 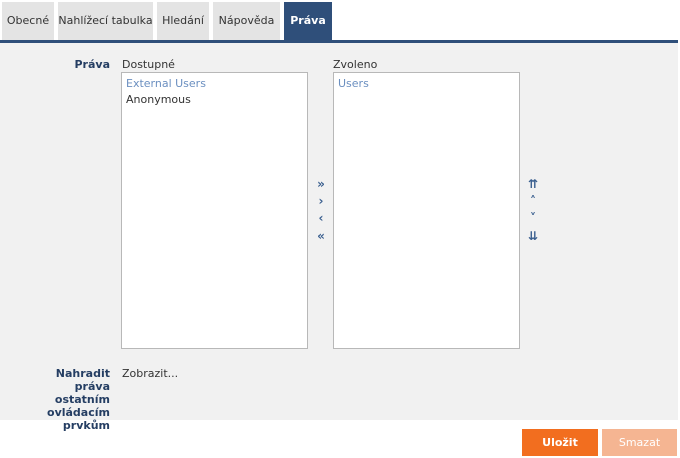 What do you see at coordinates (308, 21) in the screenshot?
I see `tab-rights: Práva` at bounding box center [308, 21].